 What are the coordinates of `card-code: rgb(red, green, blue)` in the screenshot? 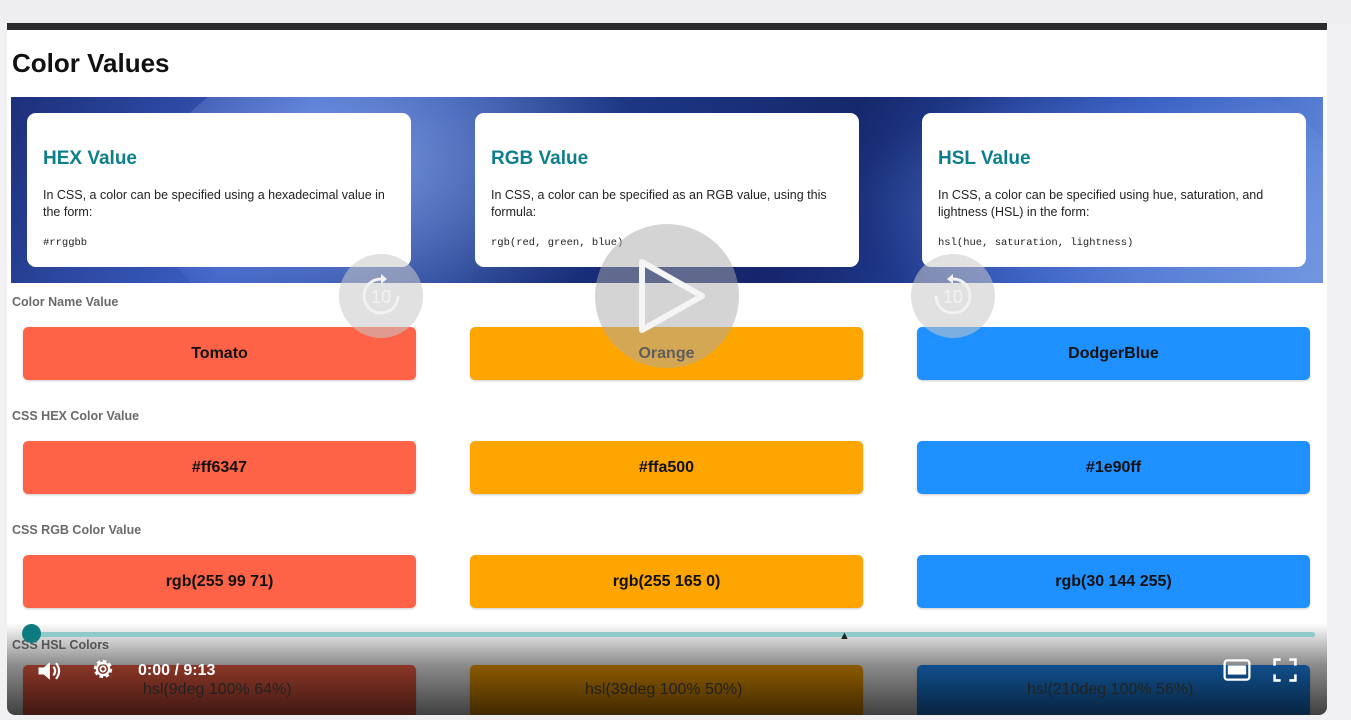 It's located at (557, 243).